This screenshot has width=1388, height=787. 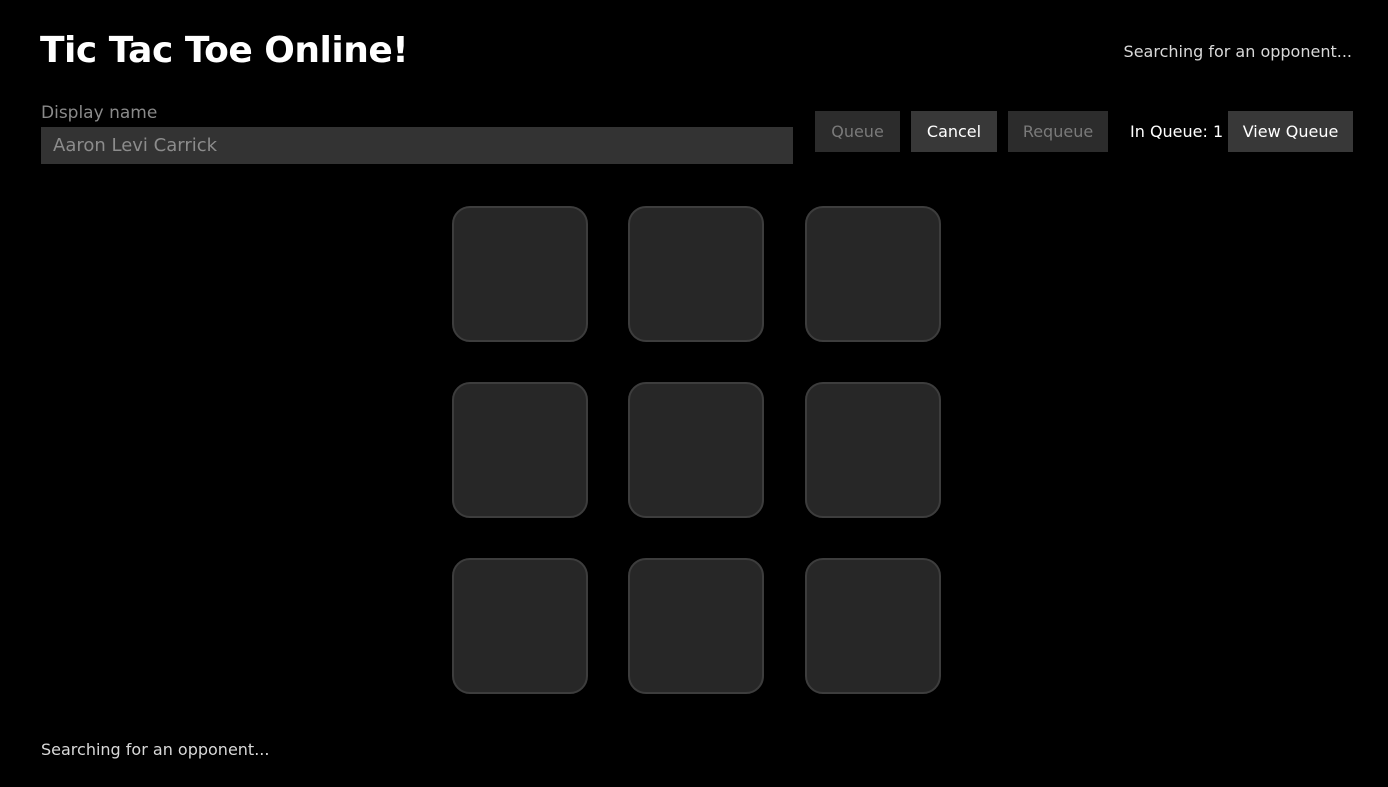 What do you see at coordinates (954, 131) in the screenshot?
I see `cancel-button: Cancel` at bounding box center [954, 131].